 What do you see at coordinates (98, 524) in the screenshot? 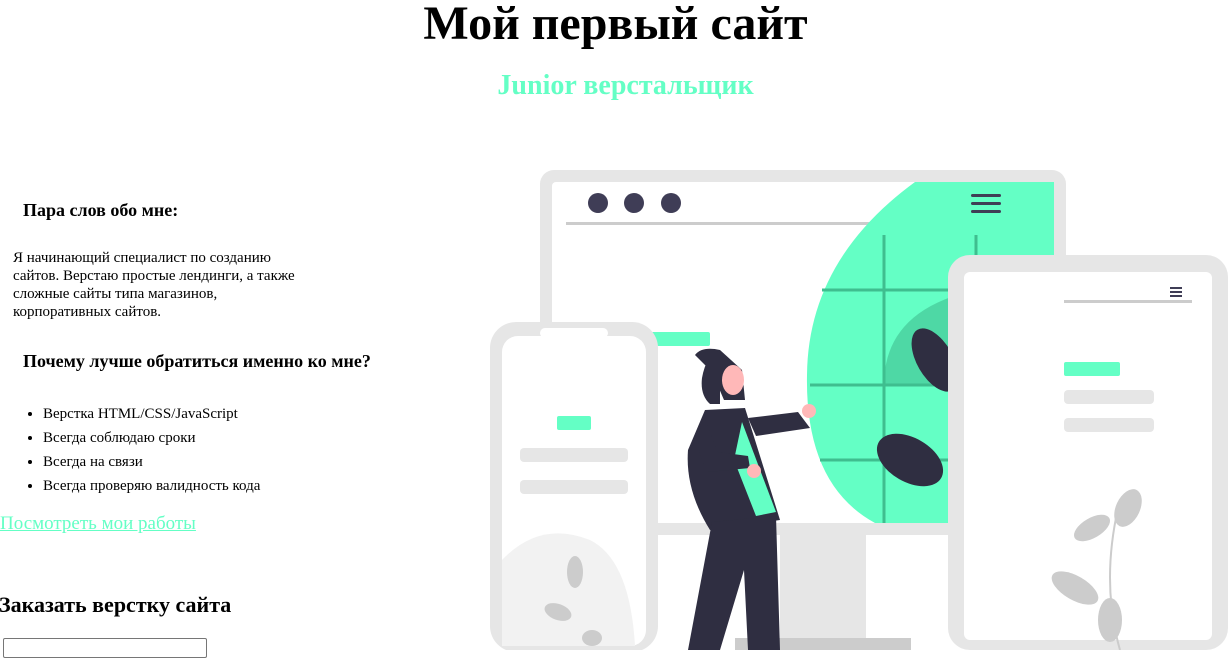
I see `view-works-link: Посмотреть мои работы` at bounding box center [98, 524].